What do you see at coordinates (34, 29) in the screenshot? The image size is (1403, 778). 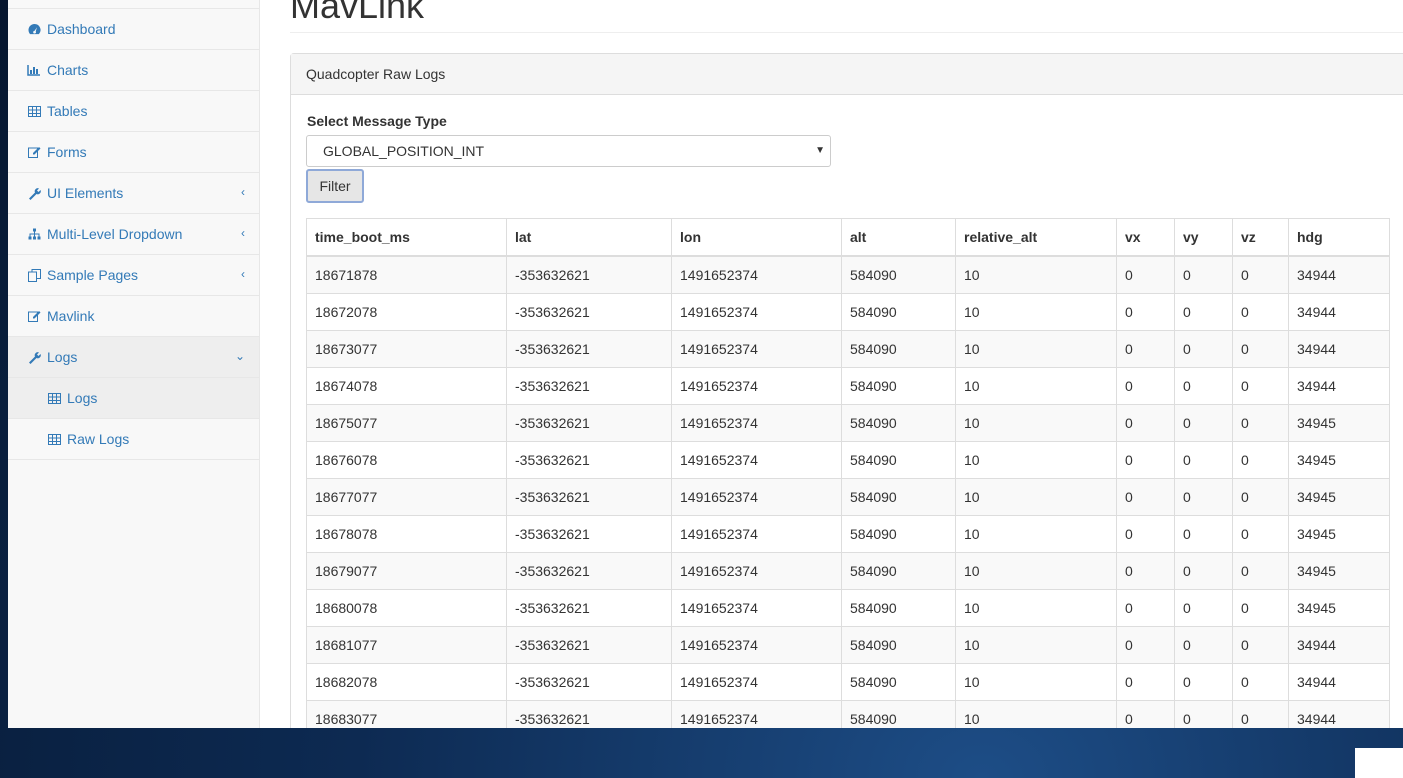 I see `dashboard-icon` at bounding box center [34, 29].